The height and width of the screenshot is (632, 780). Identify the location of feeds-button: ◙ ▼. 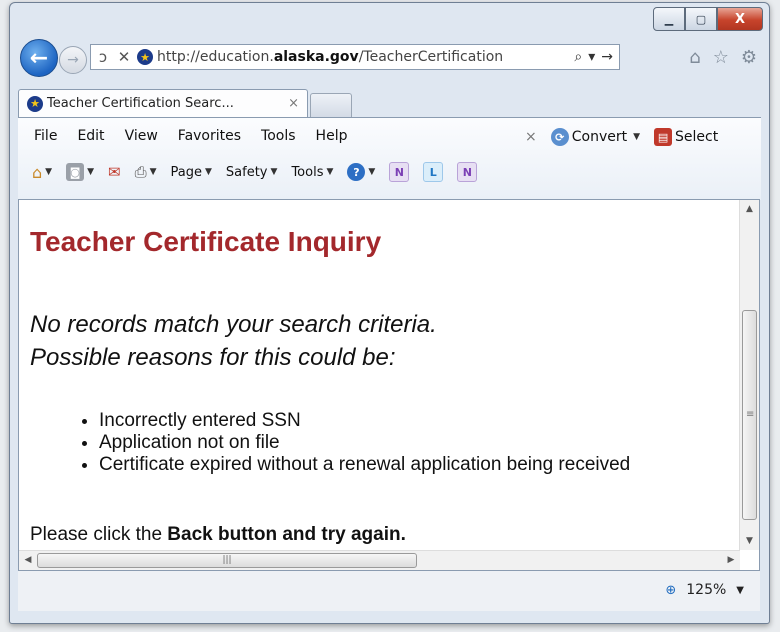
(80, 172).